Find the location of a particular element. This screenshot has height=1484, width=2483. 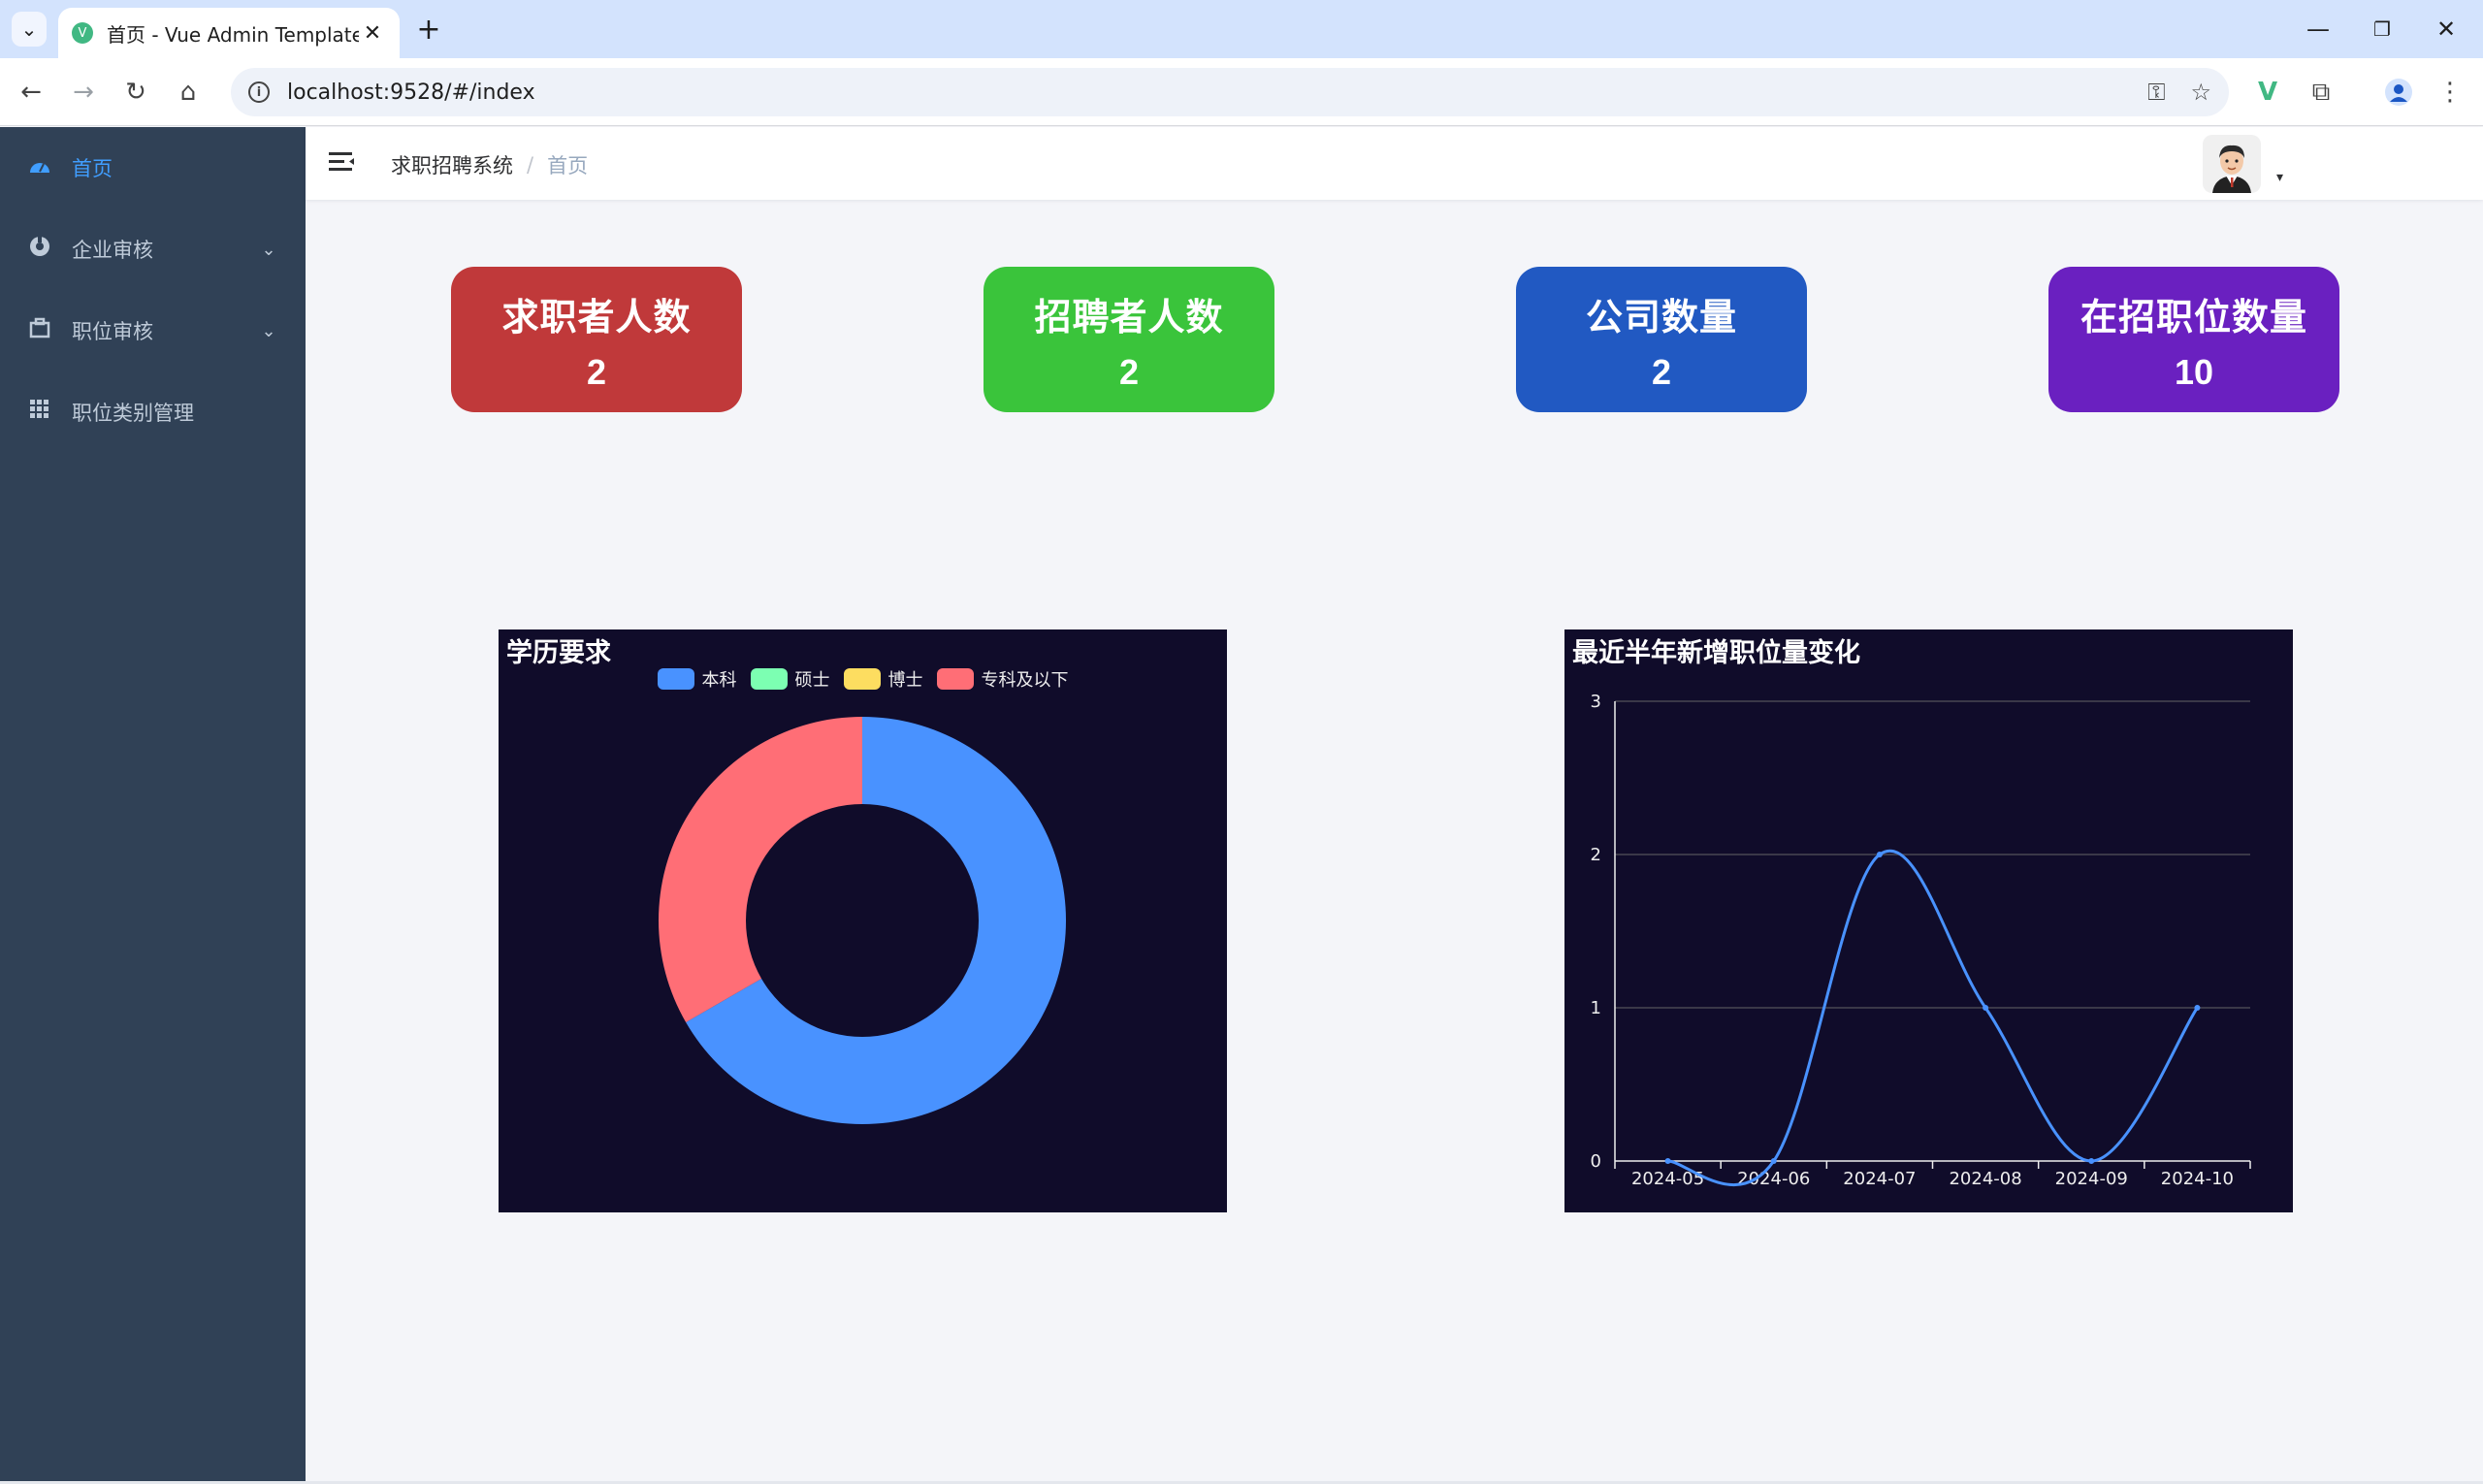

stat-card-recruiters: 招聘者人数 2 is located at coordinates (1129, 340).